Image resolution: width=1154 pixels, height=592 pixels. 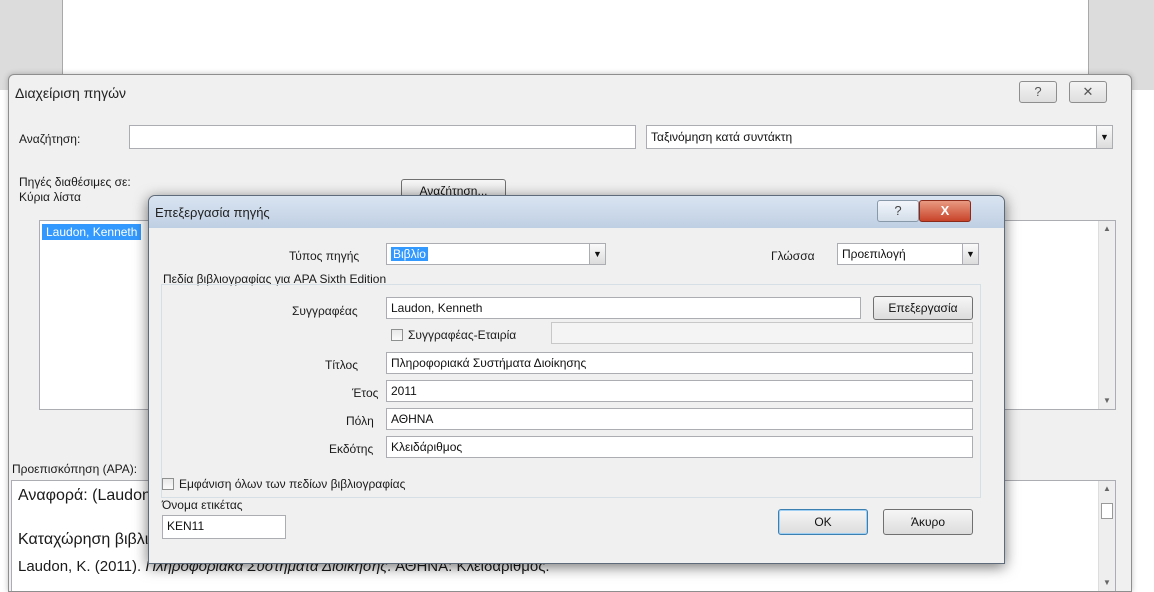 What do you see at coordinates (50, 197) in the screenshot?
I see `master-list-label: Κύρια λίστα` at bounding box center [50, 197].